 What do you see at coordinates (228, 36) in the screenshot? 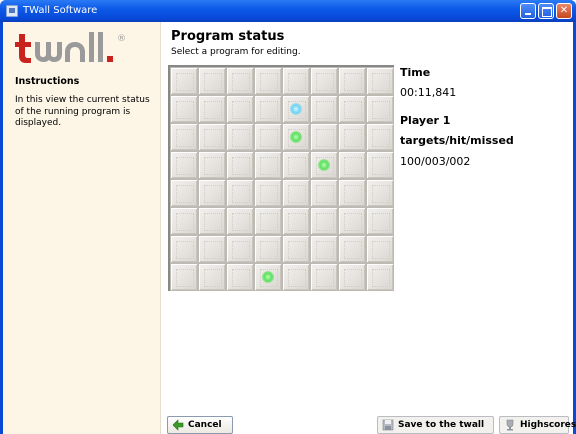
I see `page-title: Program status` at bounding box center [228, 36].